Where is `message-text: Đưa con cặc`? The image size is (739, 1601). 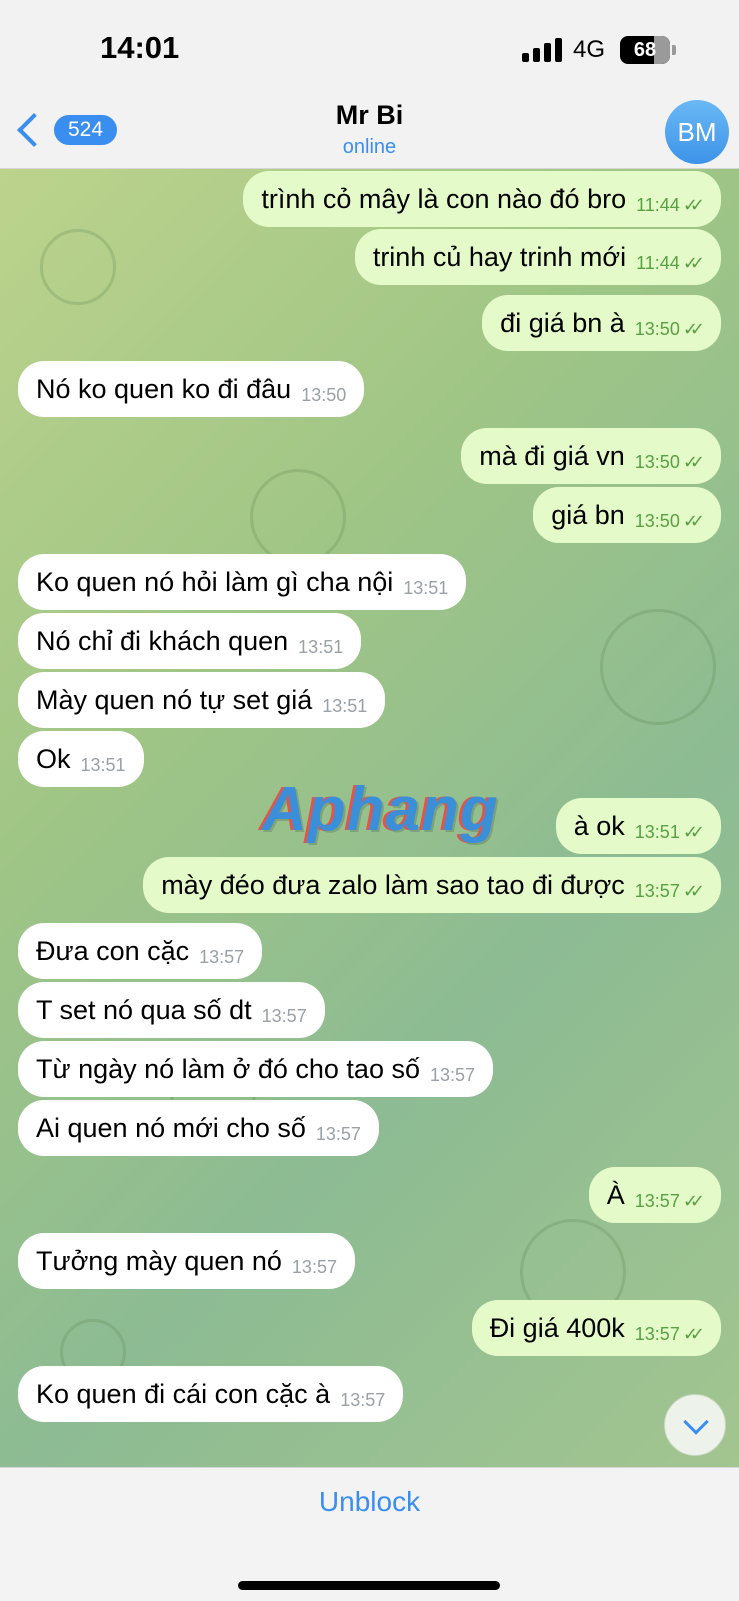
message-text: Đưa con cặc is located at coordinates (113, 950).